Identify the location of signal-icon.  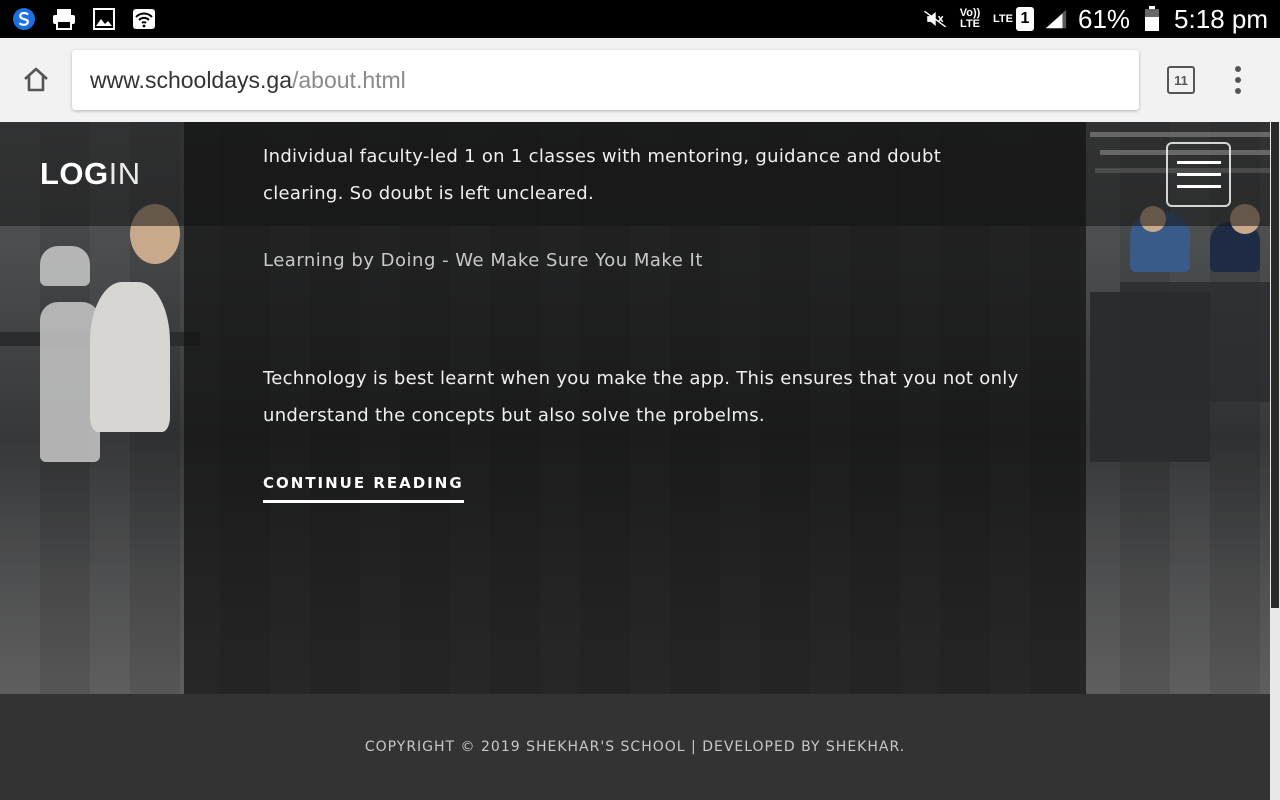
(1056, 19).